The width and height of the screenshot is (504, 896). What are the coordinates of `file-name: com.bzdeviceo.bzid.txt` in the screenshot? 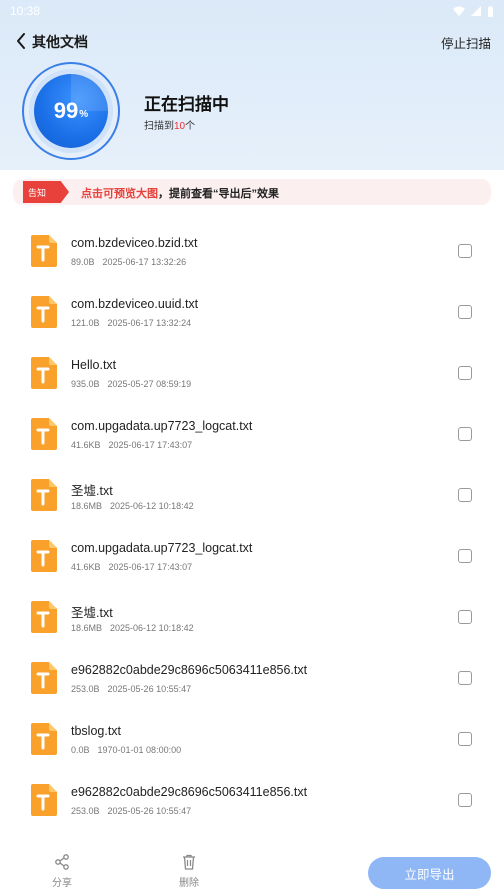 It's located at (134, 243).